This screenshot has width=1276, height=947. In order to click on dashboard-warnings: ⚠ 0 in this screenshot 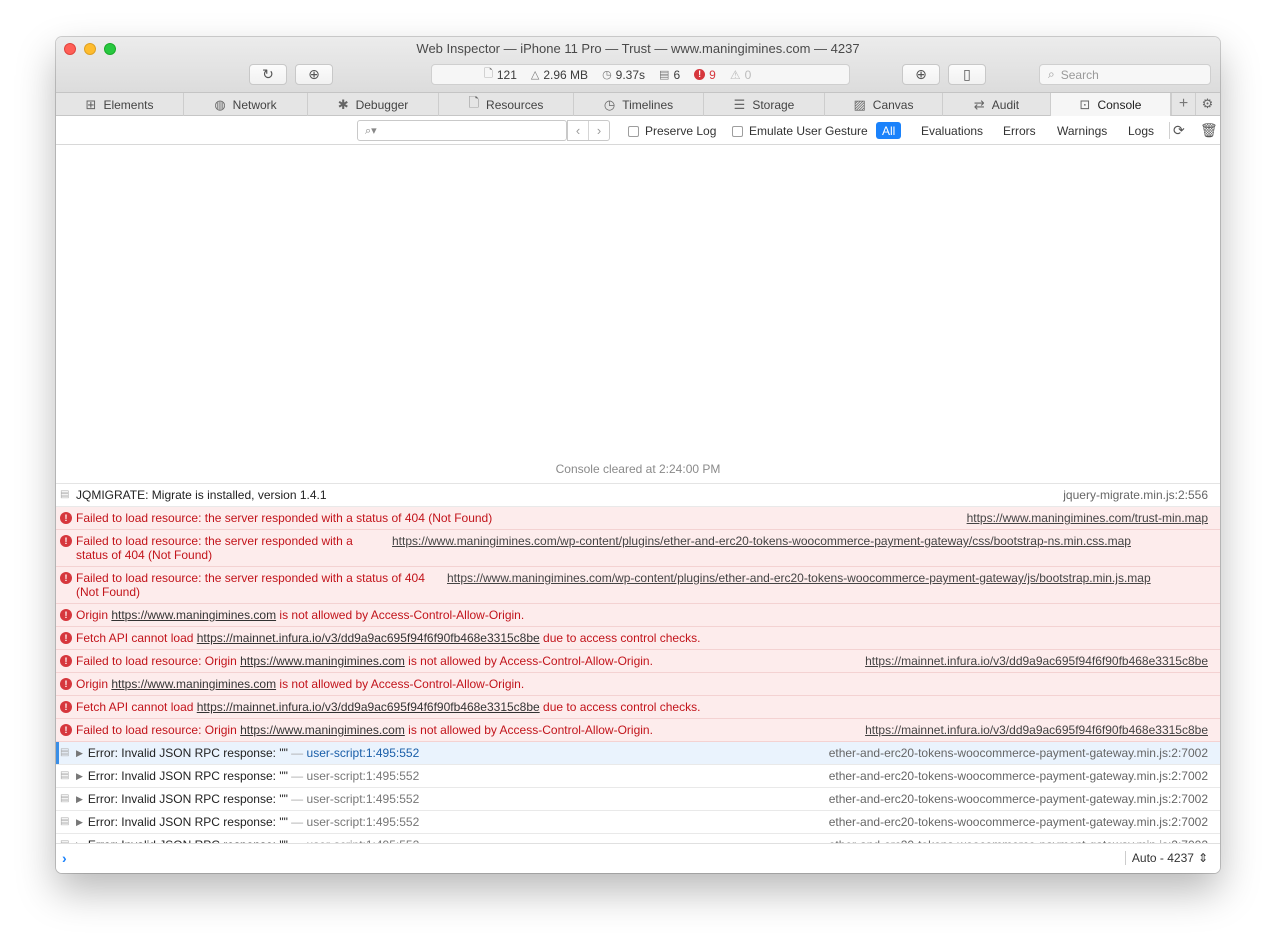, I will do `click(740, 75)`.